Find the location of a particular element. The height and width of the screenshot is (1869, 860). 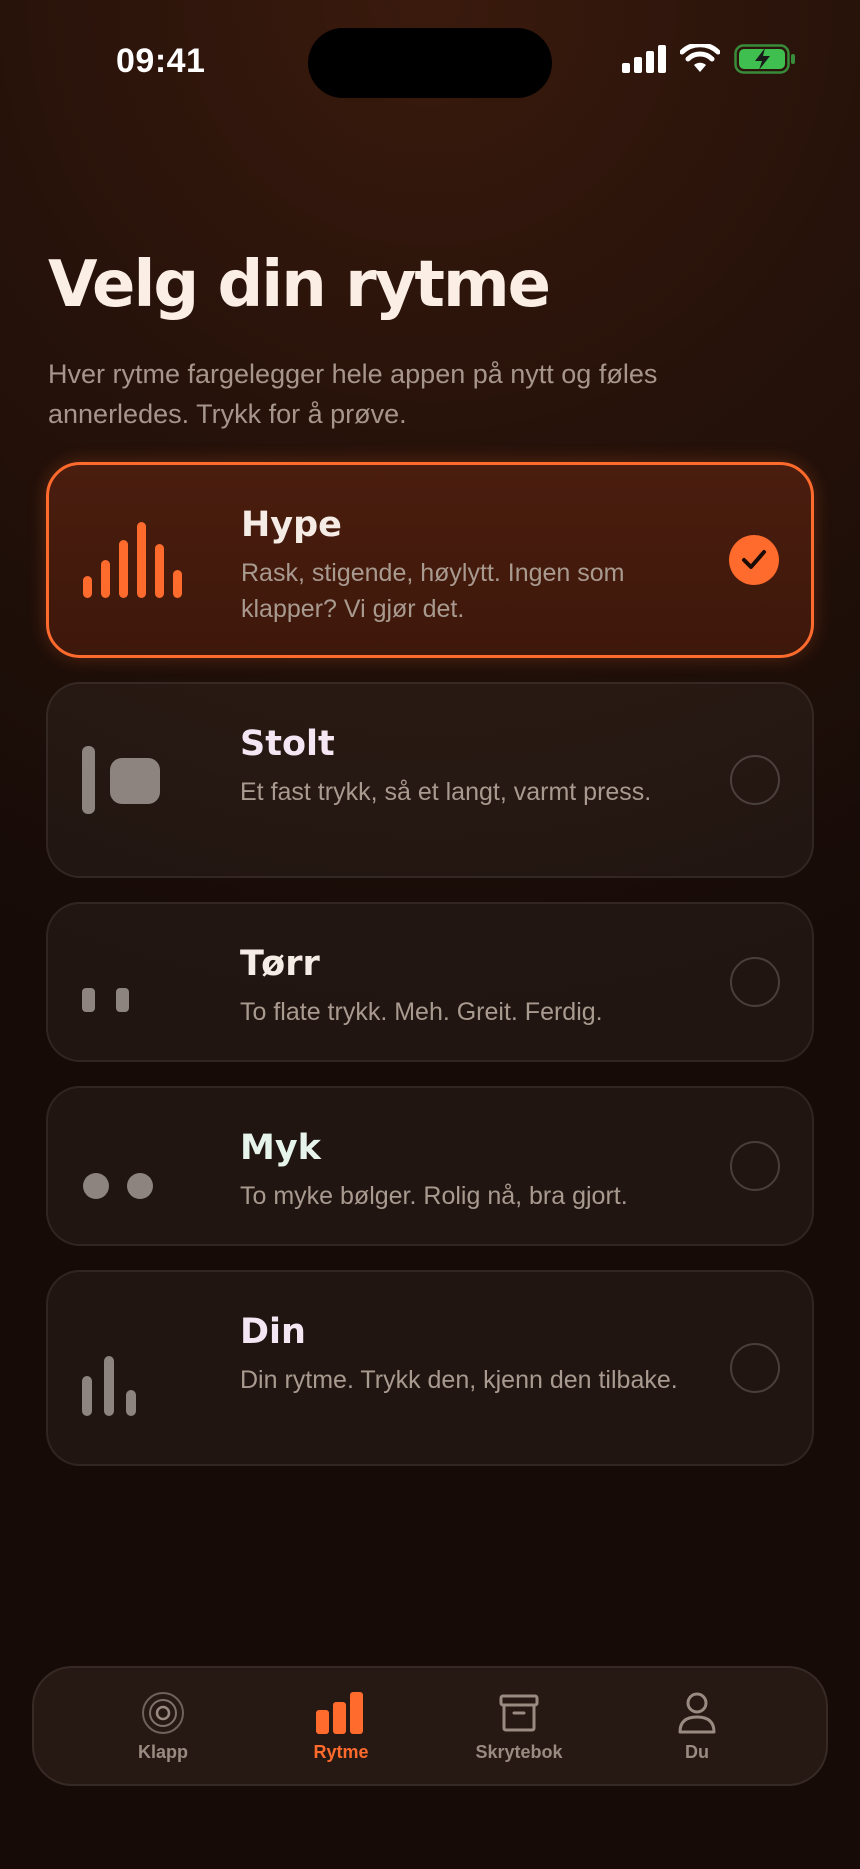

rhythm-name: Stolt is located at coordinates (287, 744).